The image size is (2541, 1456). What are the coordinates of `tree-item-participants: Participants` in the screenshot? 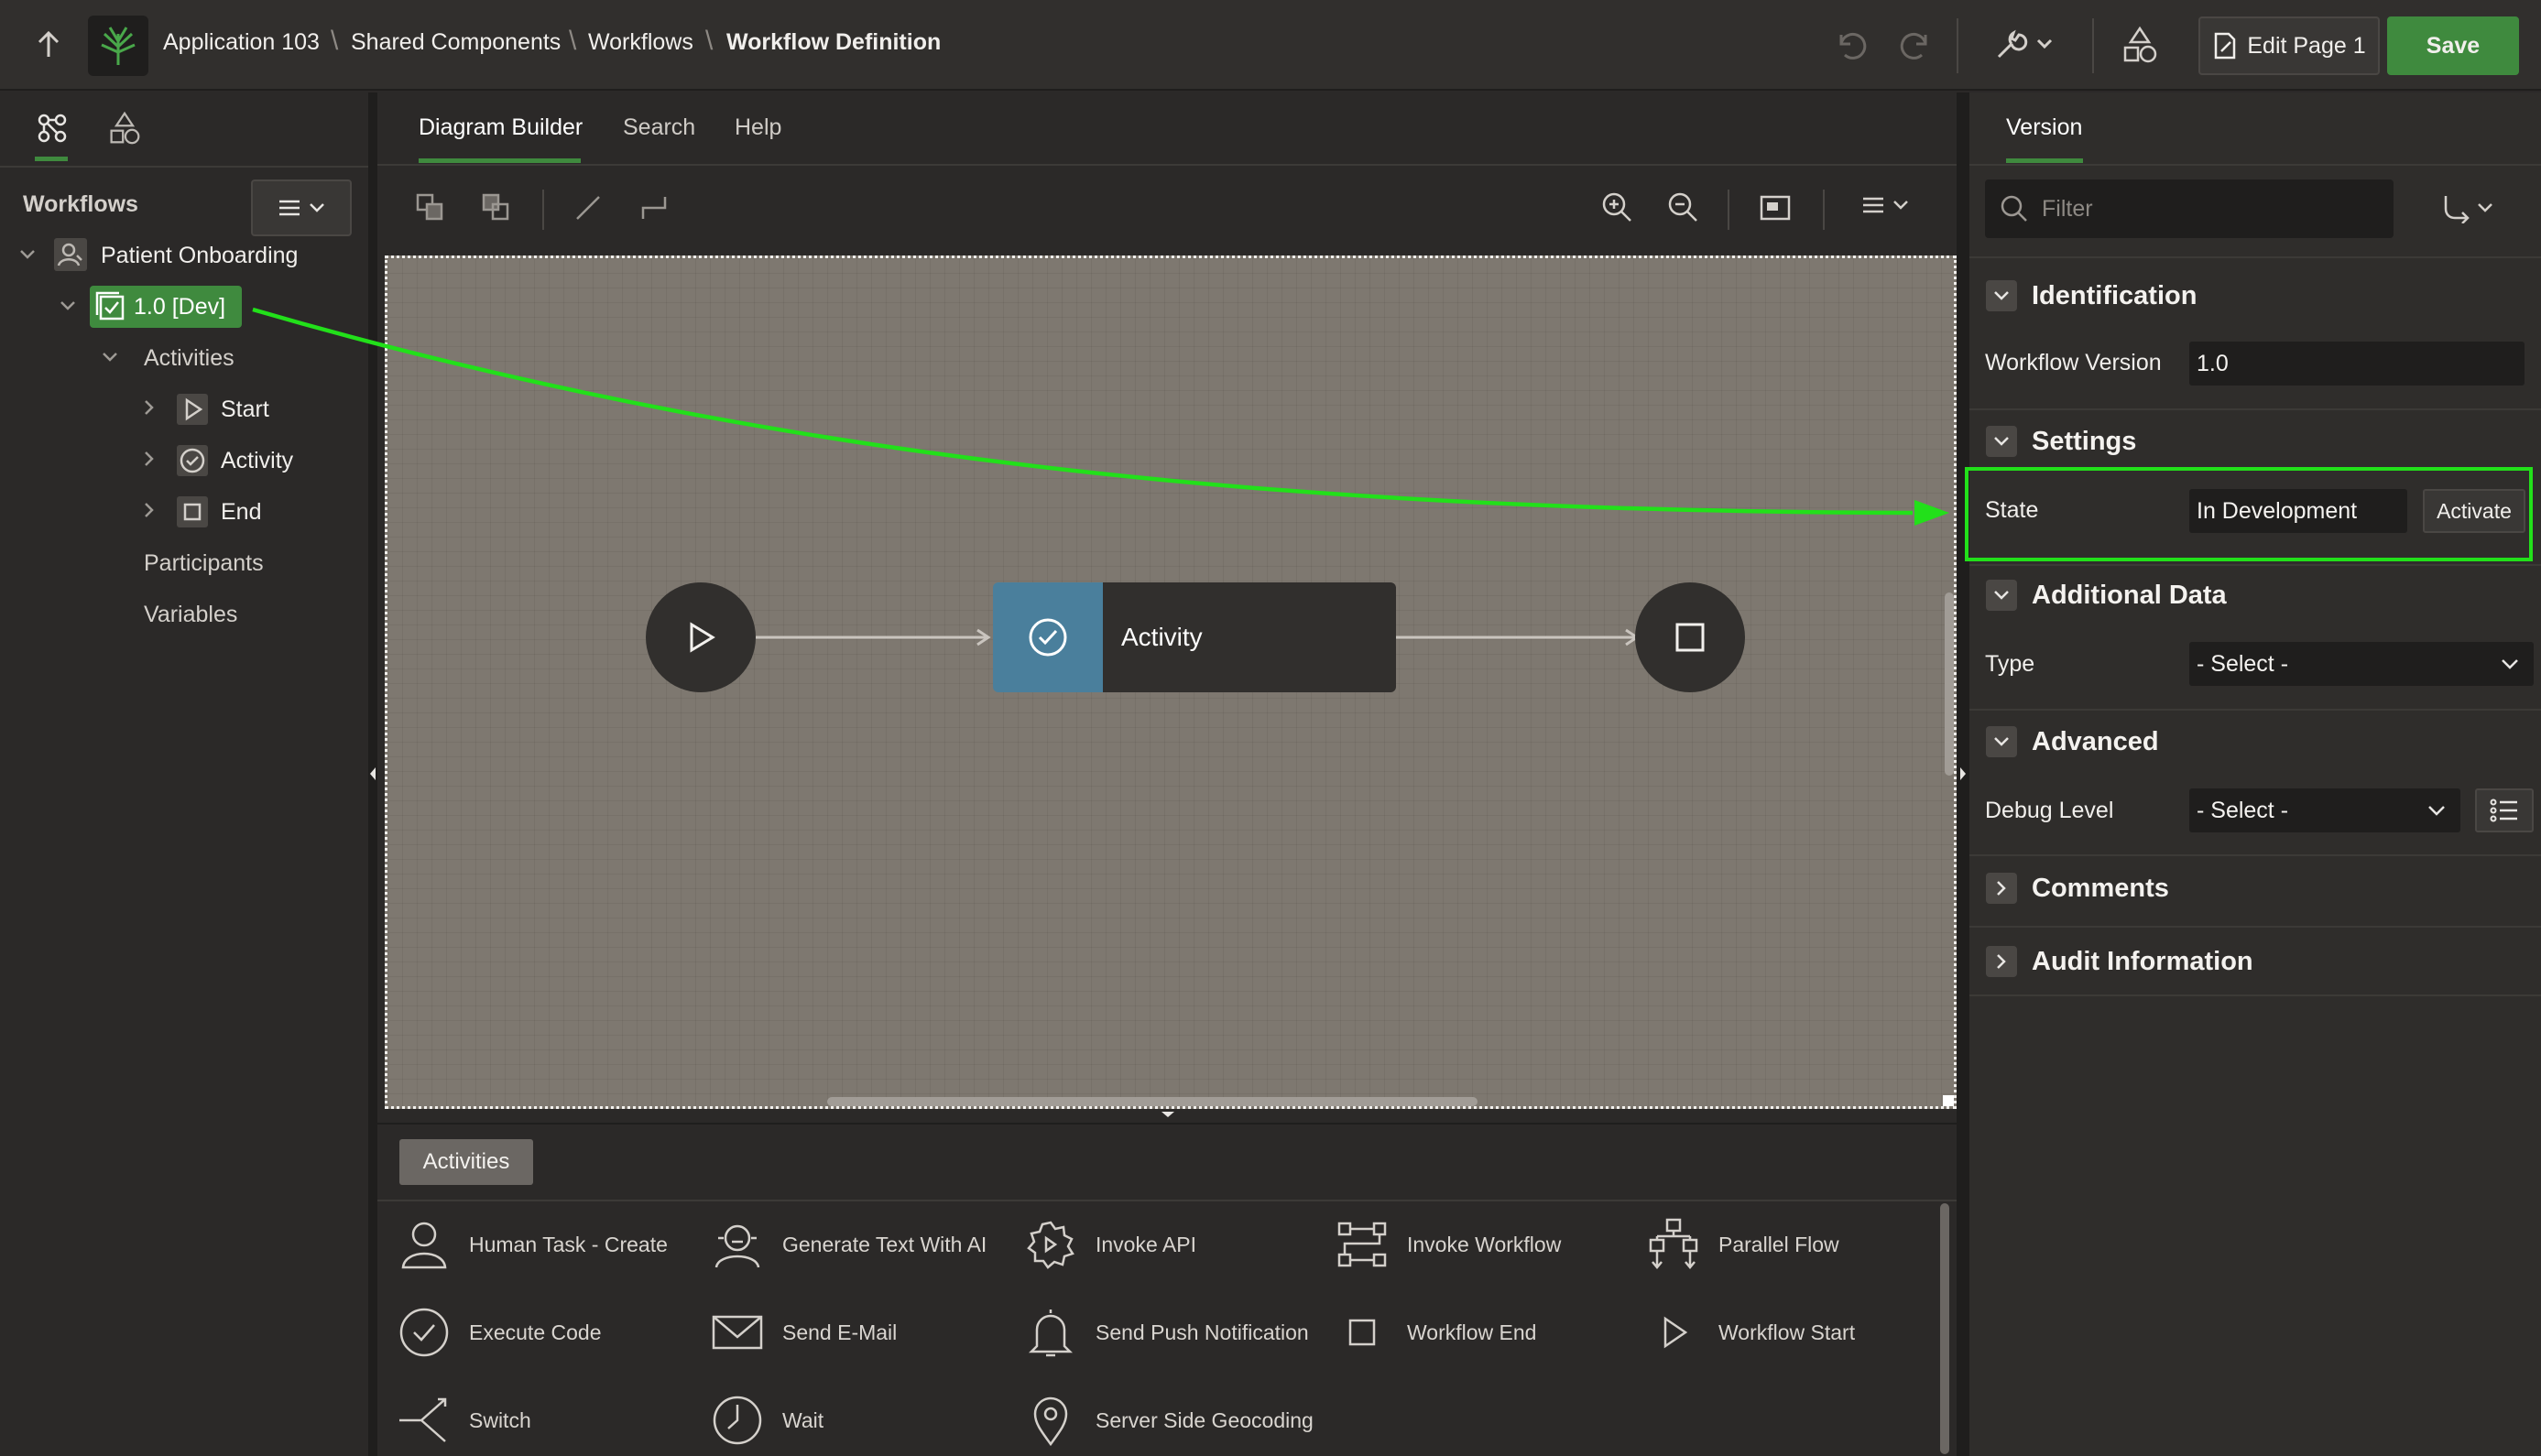 It's located at (204, 563).